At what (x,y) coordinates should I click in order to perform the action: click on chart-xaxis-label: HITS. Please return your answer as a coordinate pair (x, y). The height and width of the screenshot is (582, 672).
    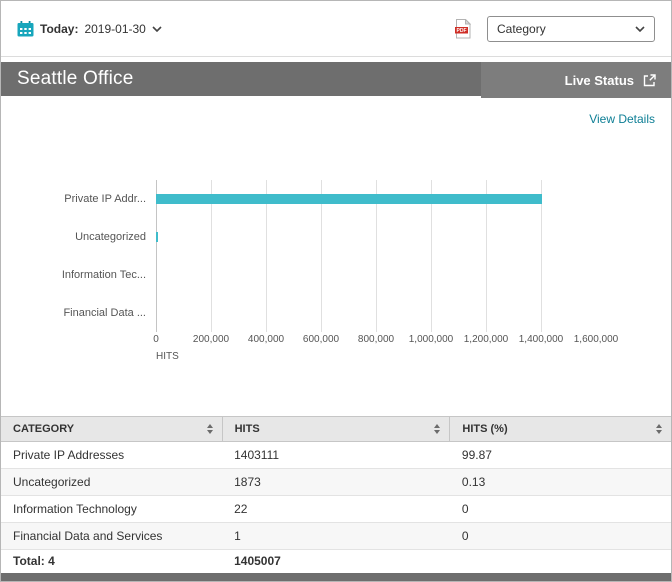
    Looking at the image, I should click on (167, 356).